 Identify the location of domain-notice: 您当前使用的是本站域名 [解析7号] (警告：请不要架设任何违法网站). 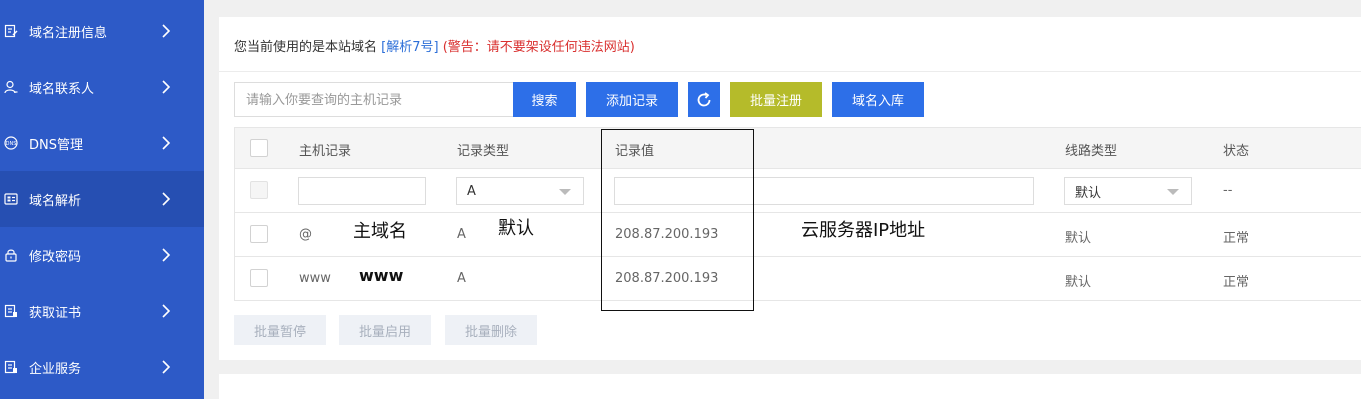
(434, 45).